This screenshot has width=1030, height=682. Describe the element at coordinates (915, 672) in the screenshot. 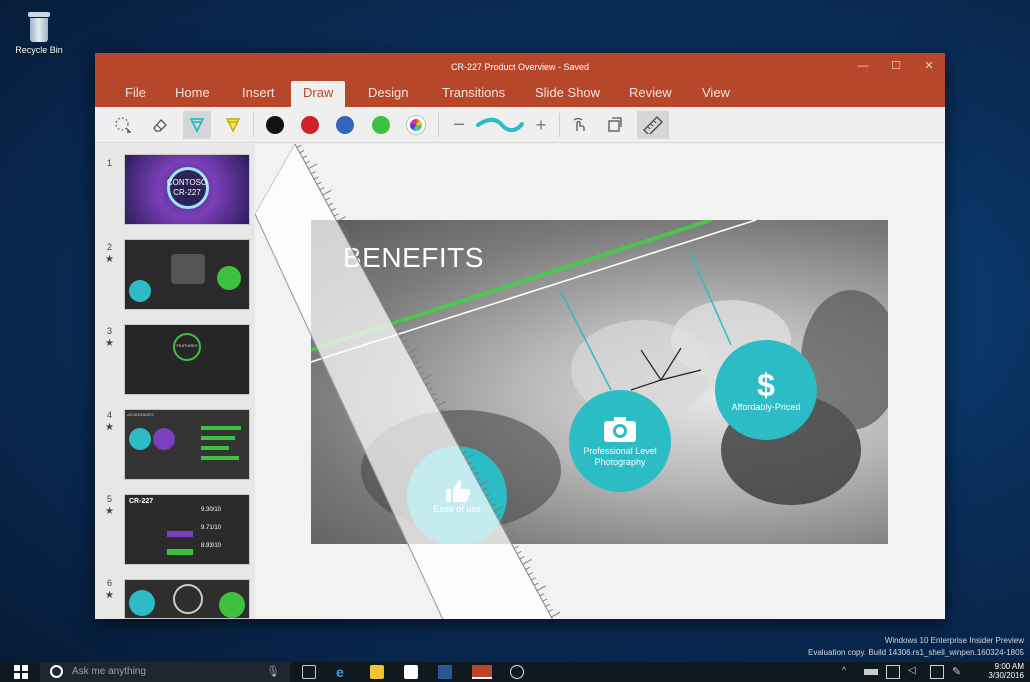

I see `volume-icon: ◁` at that location.